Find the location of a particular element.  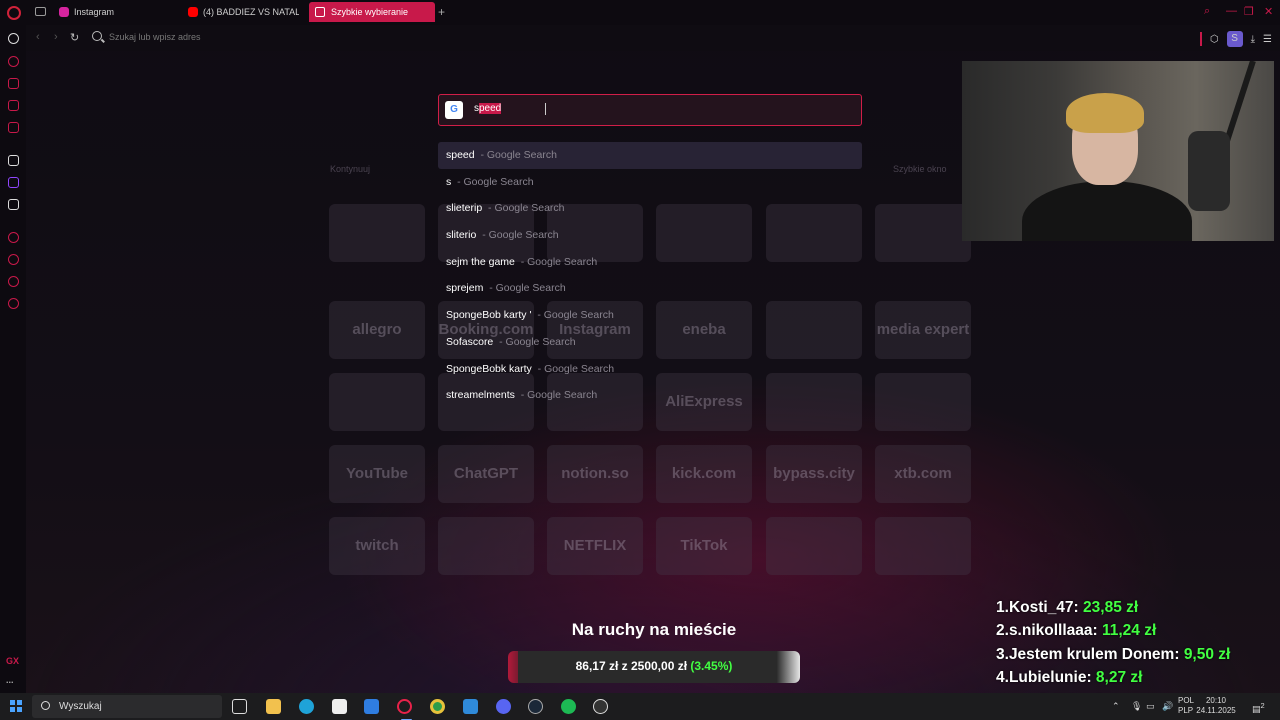

tab-label: (4) BADDIEZ VS NATALIE is located at coordinates (251, 12).